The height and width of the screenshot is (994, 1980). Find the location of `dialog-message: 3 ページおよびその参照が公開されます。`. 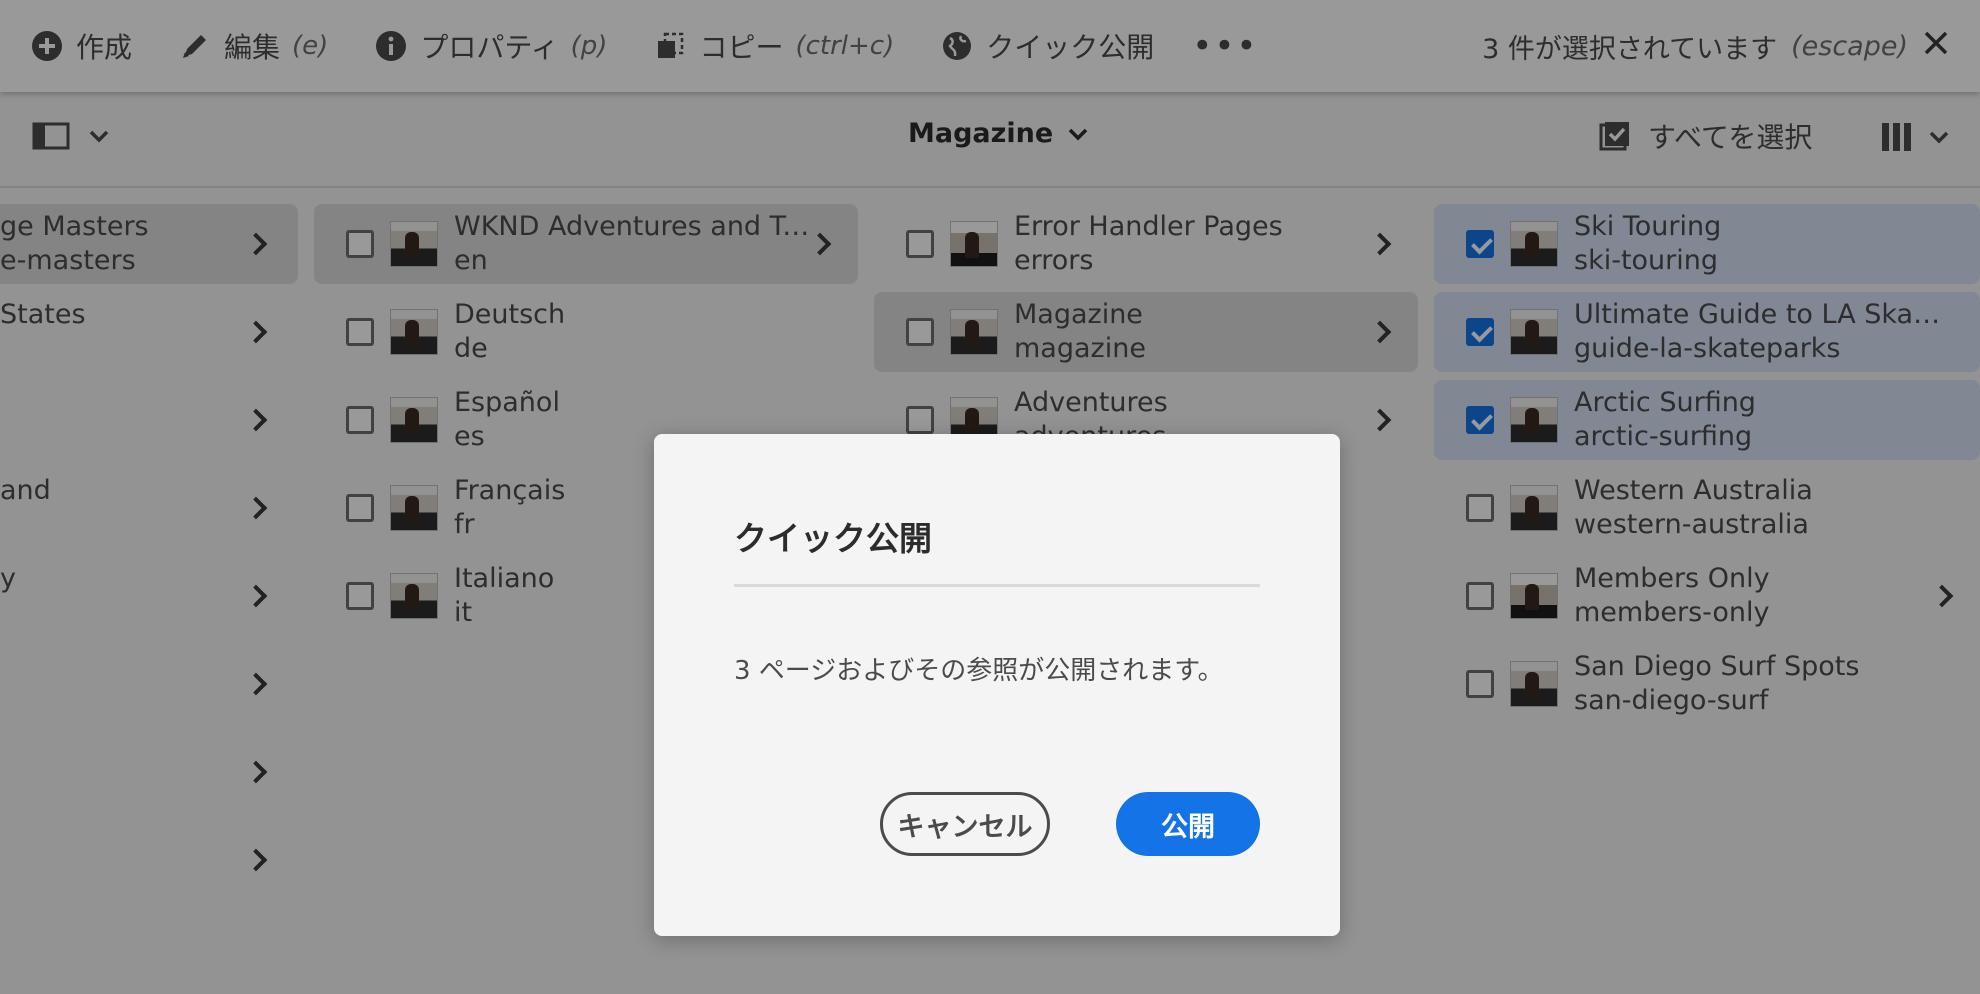

dialog-message: 3 ページおよびその参照が公開されます。 is located at coordinates (979, 671).